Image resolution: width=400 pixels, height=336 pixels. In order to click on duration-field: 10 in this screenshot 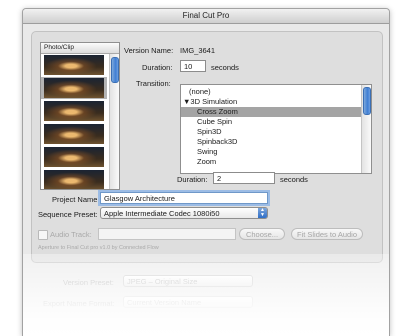, I will do `click(193, 66)`.